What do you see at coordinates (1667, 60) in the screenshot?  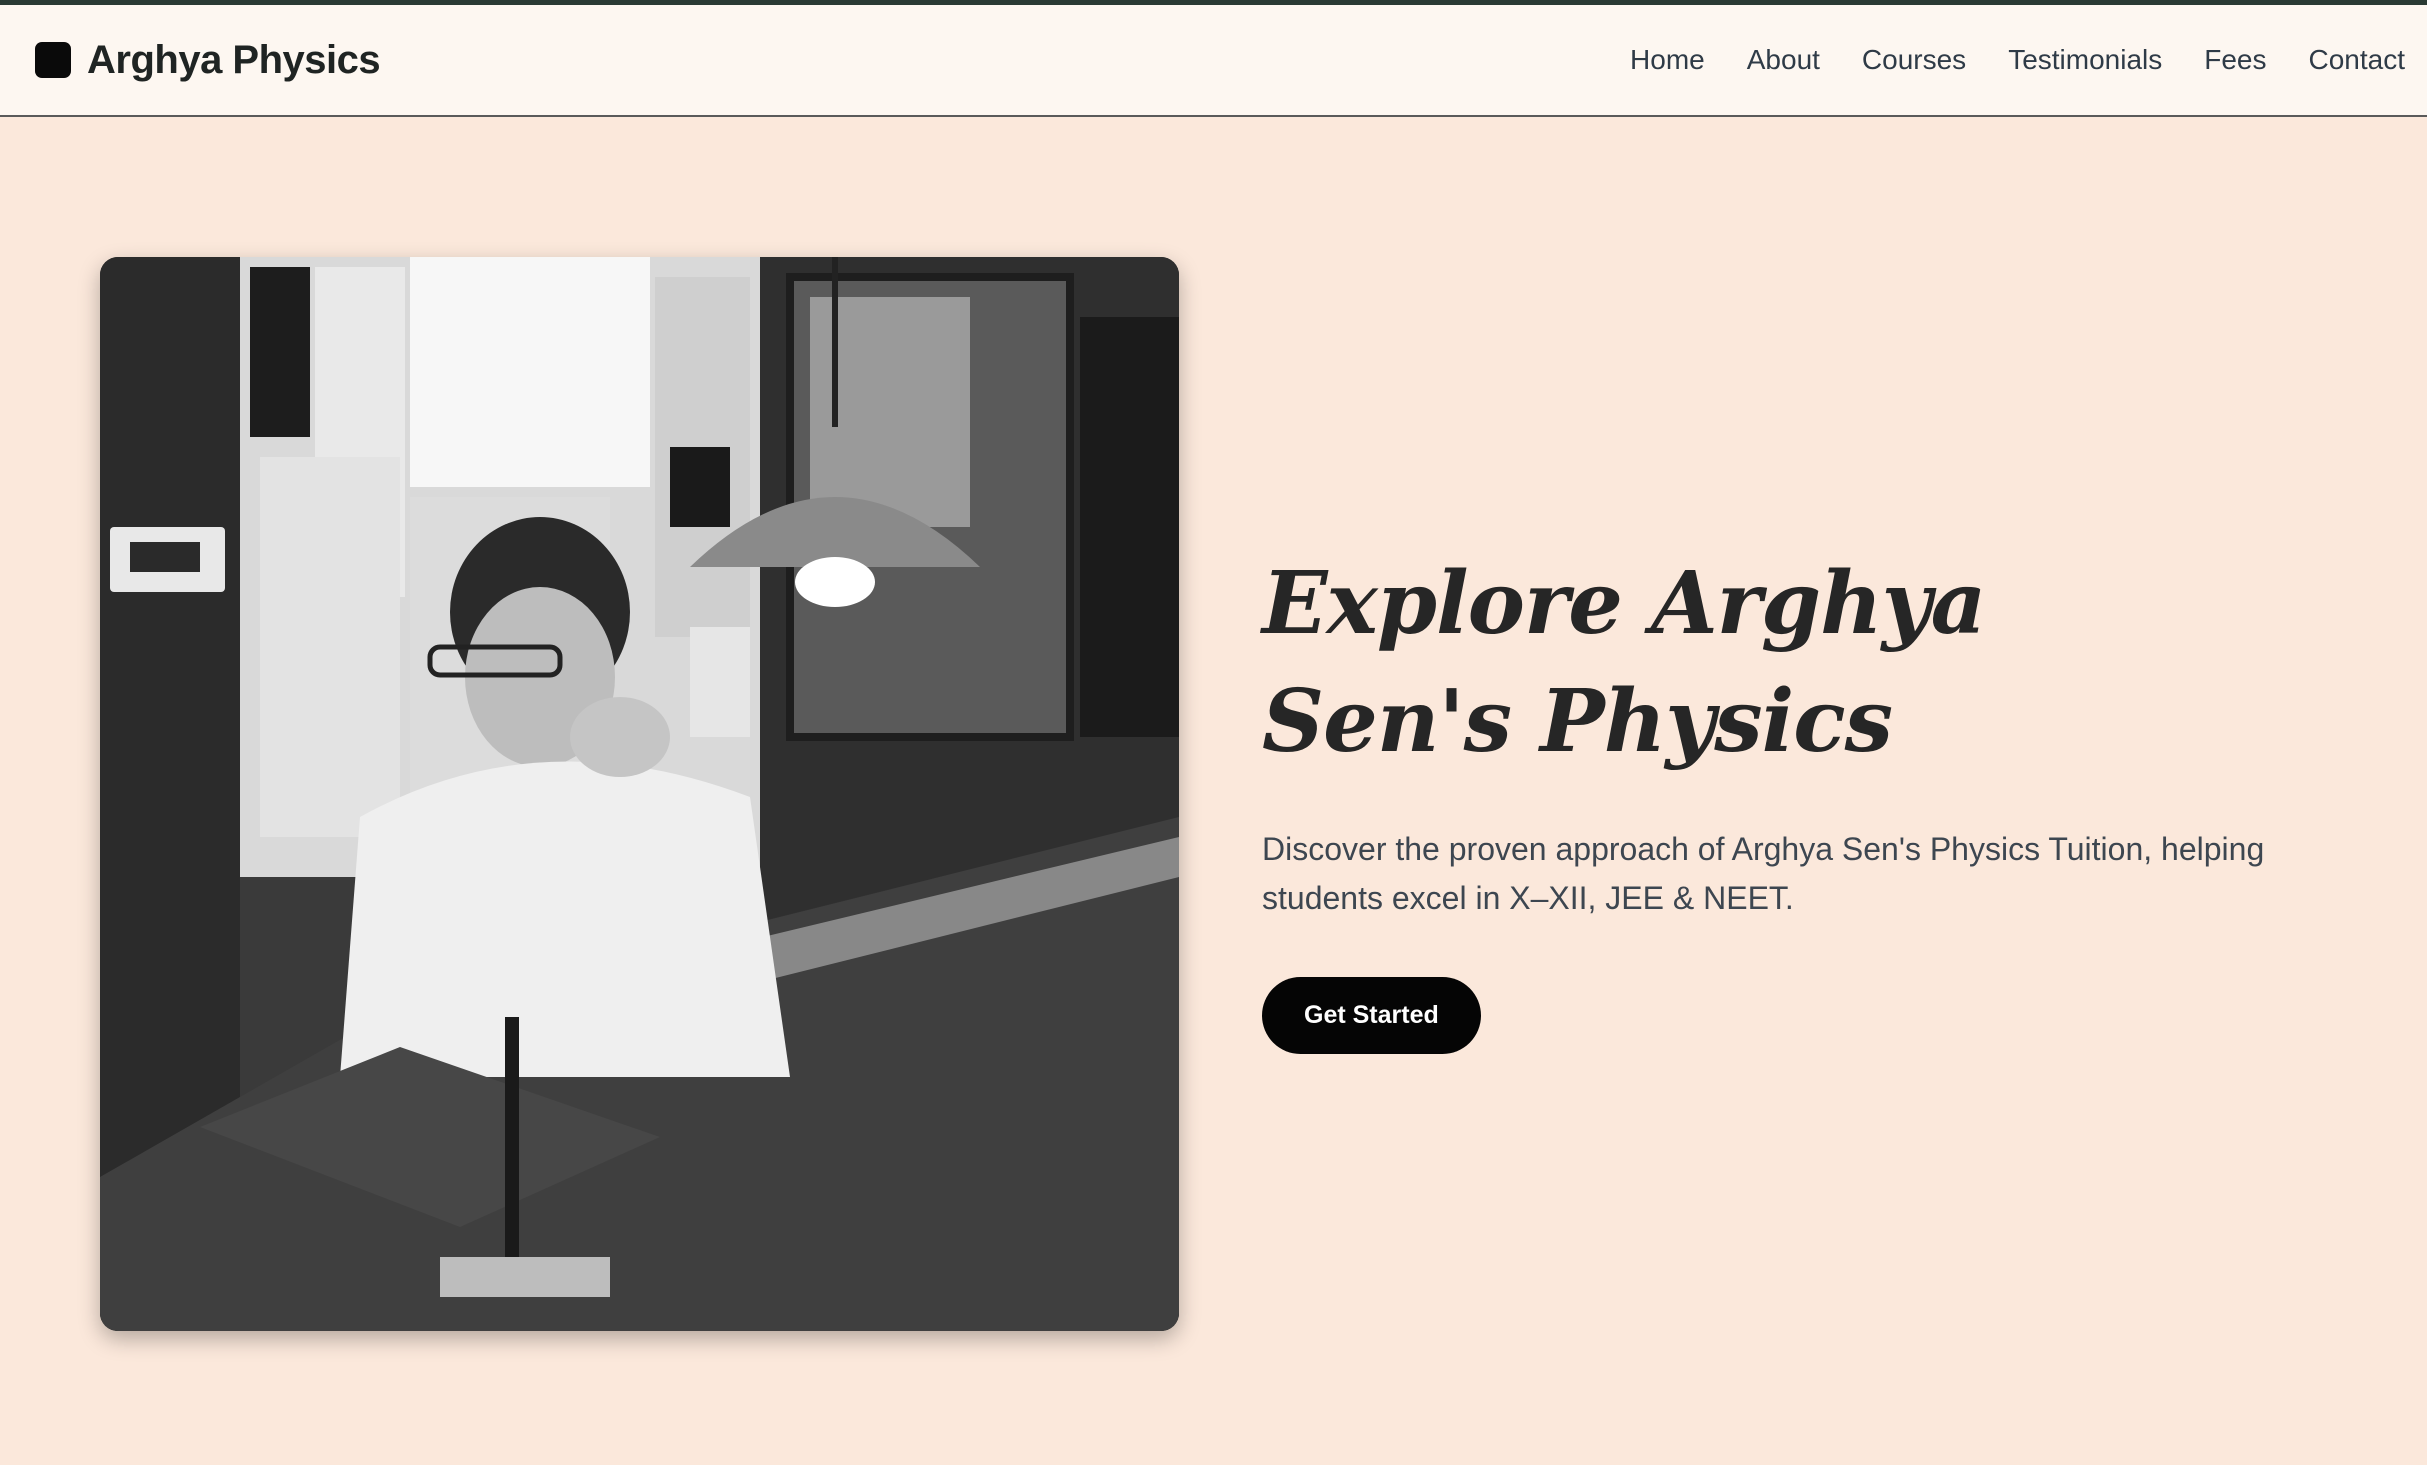 I see `nav-home: Home` at bounding box center [1667, 60].